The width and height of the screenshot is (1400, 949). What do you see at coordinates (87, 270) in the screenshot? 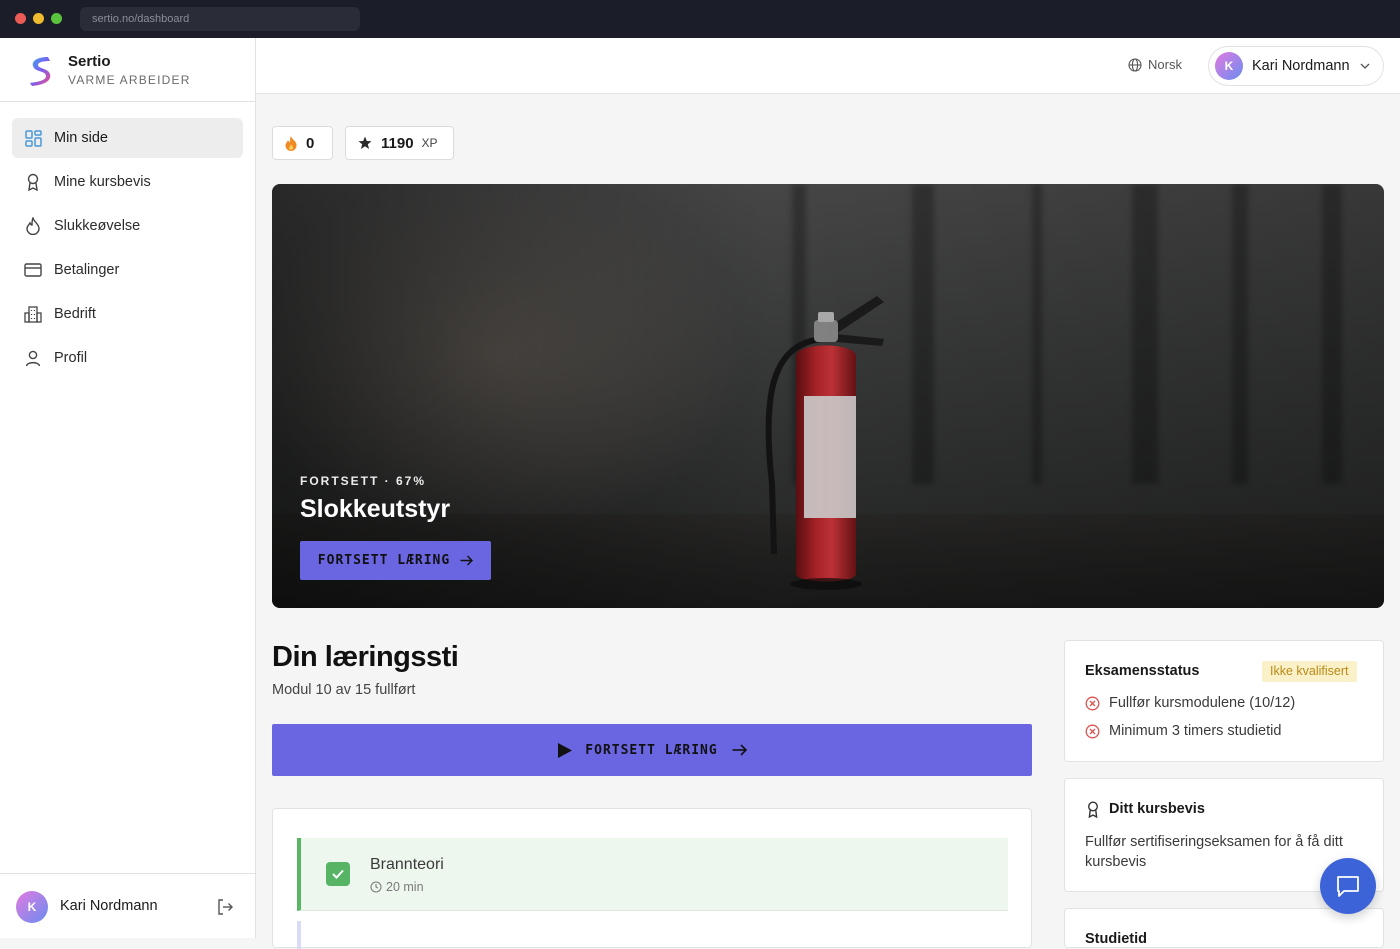
I see `sidebar-item-label: Betalinger` at bounding box center [87, 270].